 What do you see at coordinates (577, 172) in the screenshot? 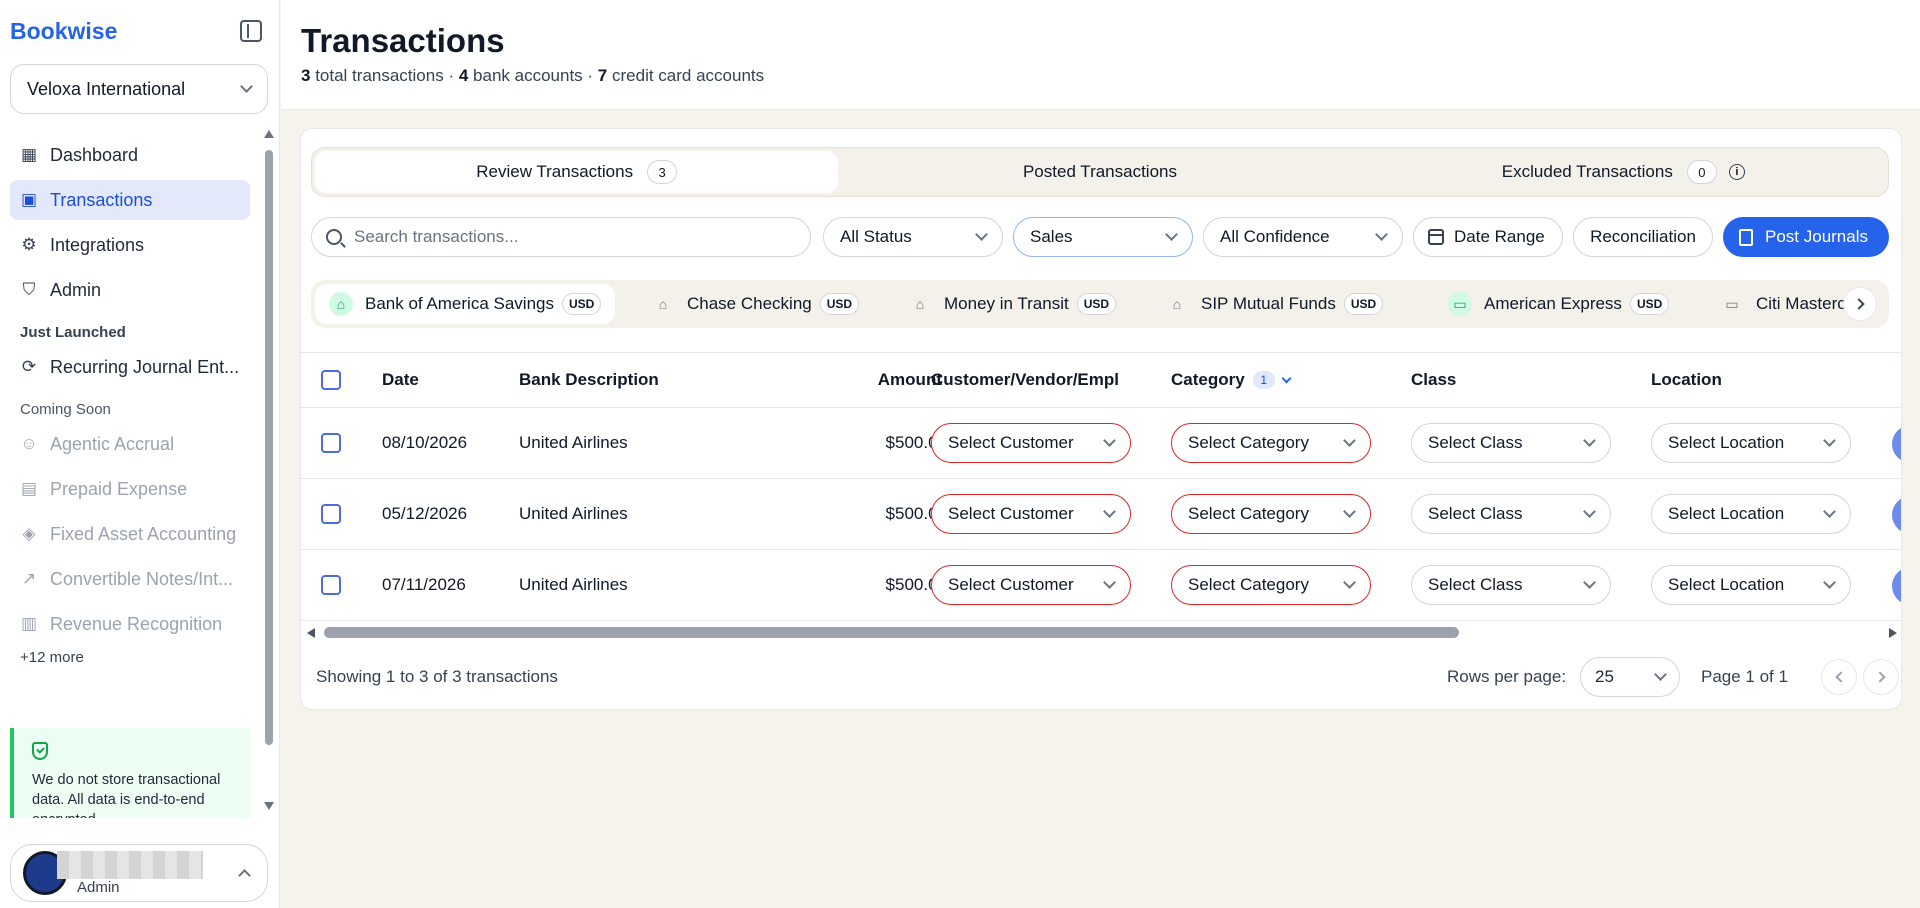
I see `tab-review-transactions: Review Transactions 3` at bounding box center [577, 172].